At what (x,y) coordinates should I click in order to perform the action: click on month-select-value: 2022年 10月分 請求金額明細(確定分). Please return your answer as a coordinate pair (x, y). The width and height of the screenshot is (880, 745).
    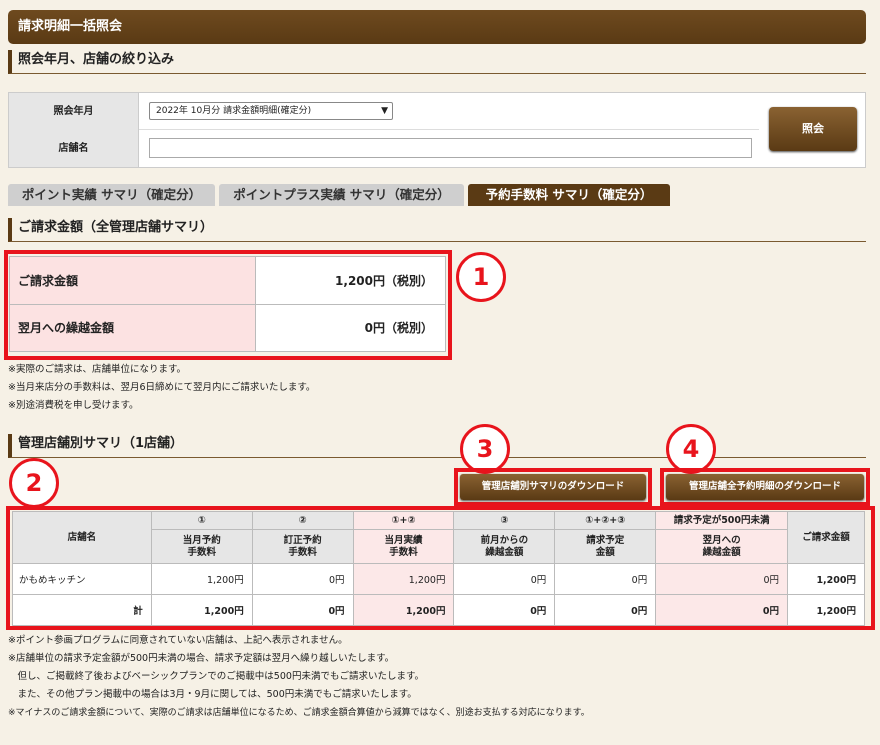
    Looking at the image, I should click on (234, 111).